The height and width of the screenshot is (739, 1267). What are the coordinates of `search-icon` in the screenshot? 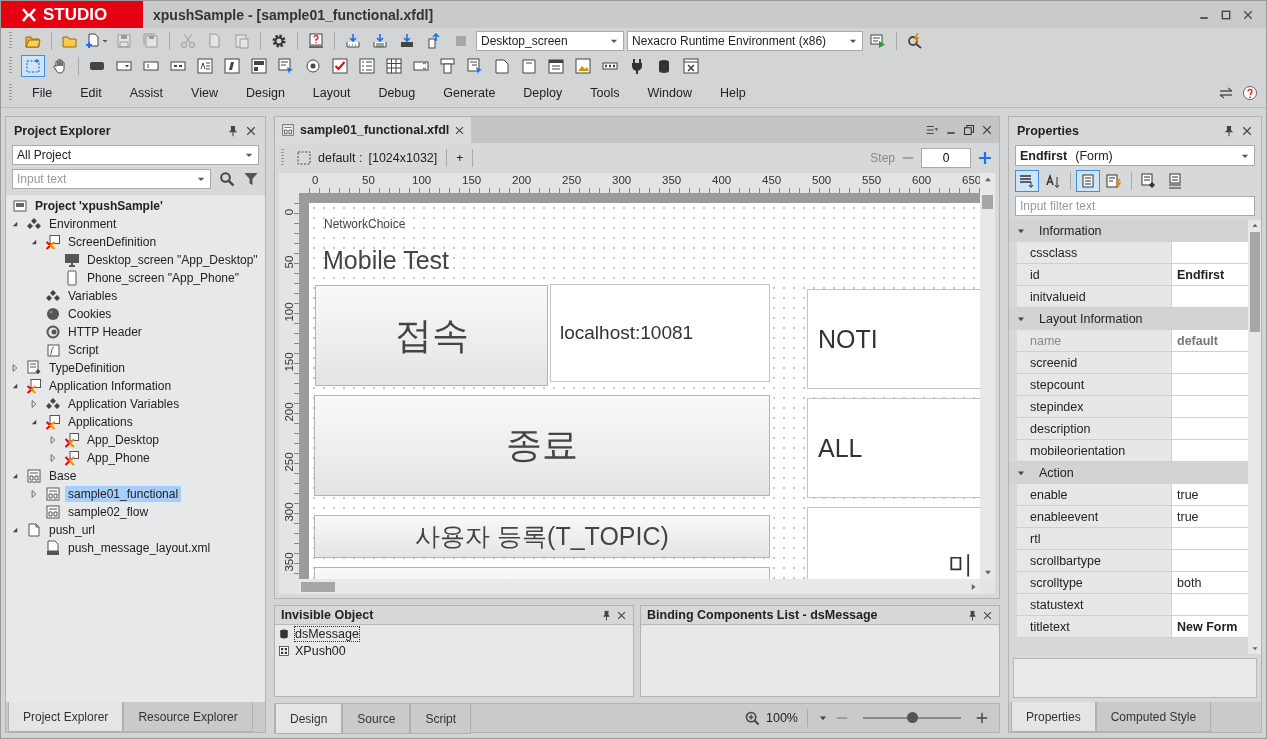 It's located at (227, 179).